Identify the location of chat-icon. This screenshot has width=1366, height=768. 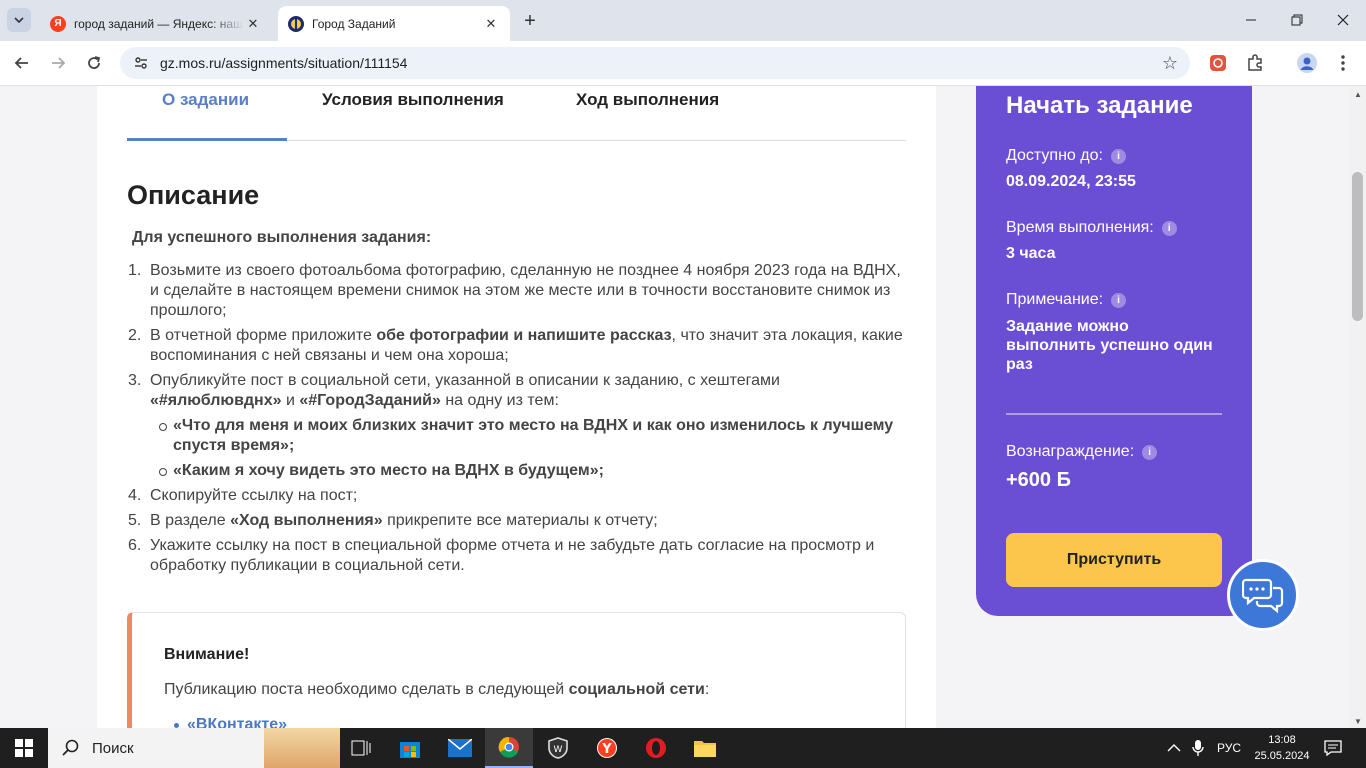
(1263, 596).